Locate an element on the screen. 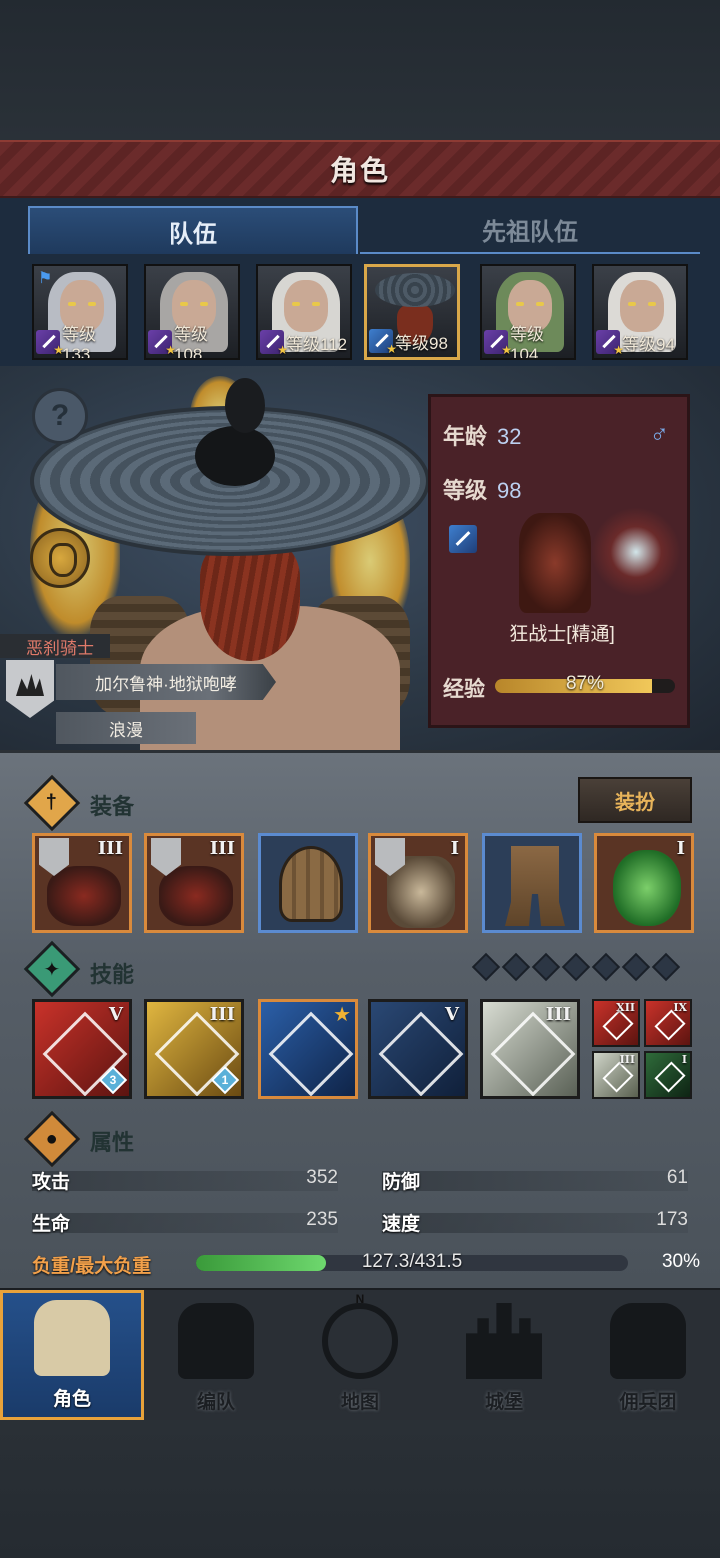 The width and height of the screenshot is (720, 1558). nav-mercenary: 佣兵团 is located at coordinates (648, 1355).